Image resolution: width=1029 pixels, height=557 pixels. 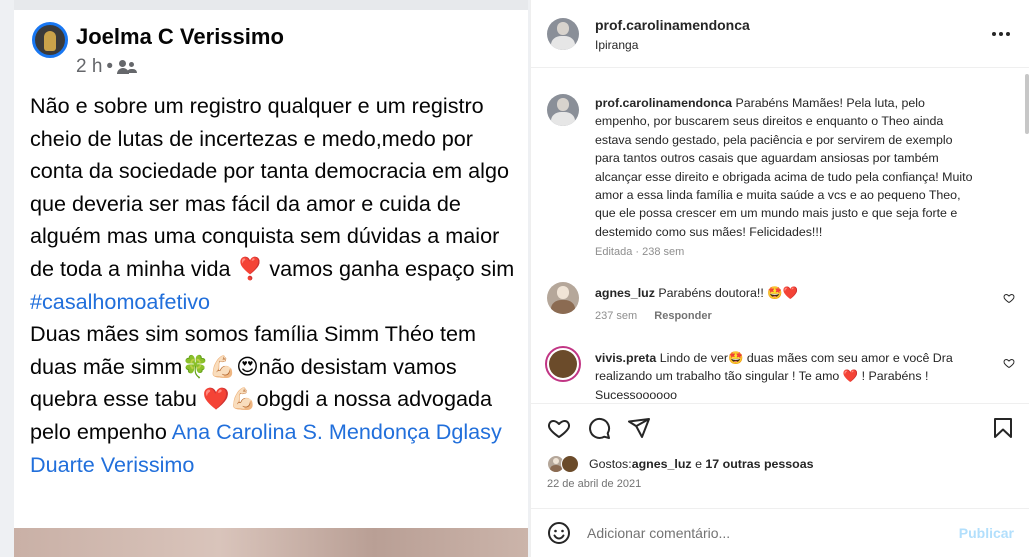 I want to click on comments-scrollbar, so click(x=1026, y=235).